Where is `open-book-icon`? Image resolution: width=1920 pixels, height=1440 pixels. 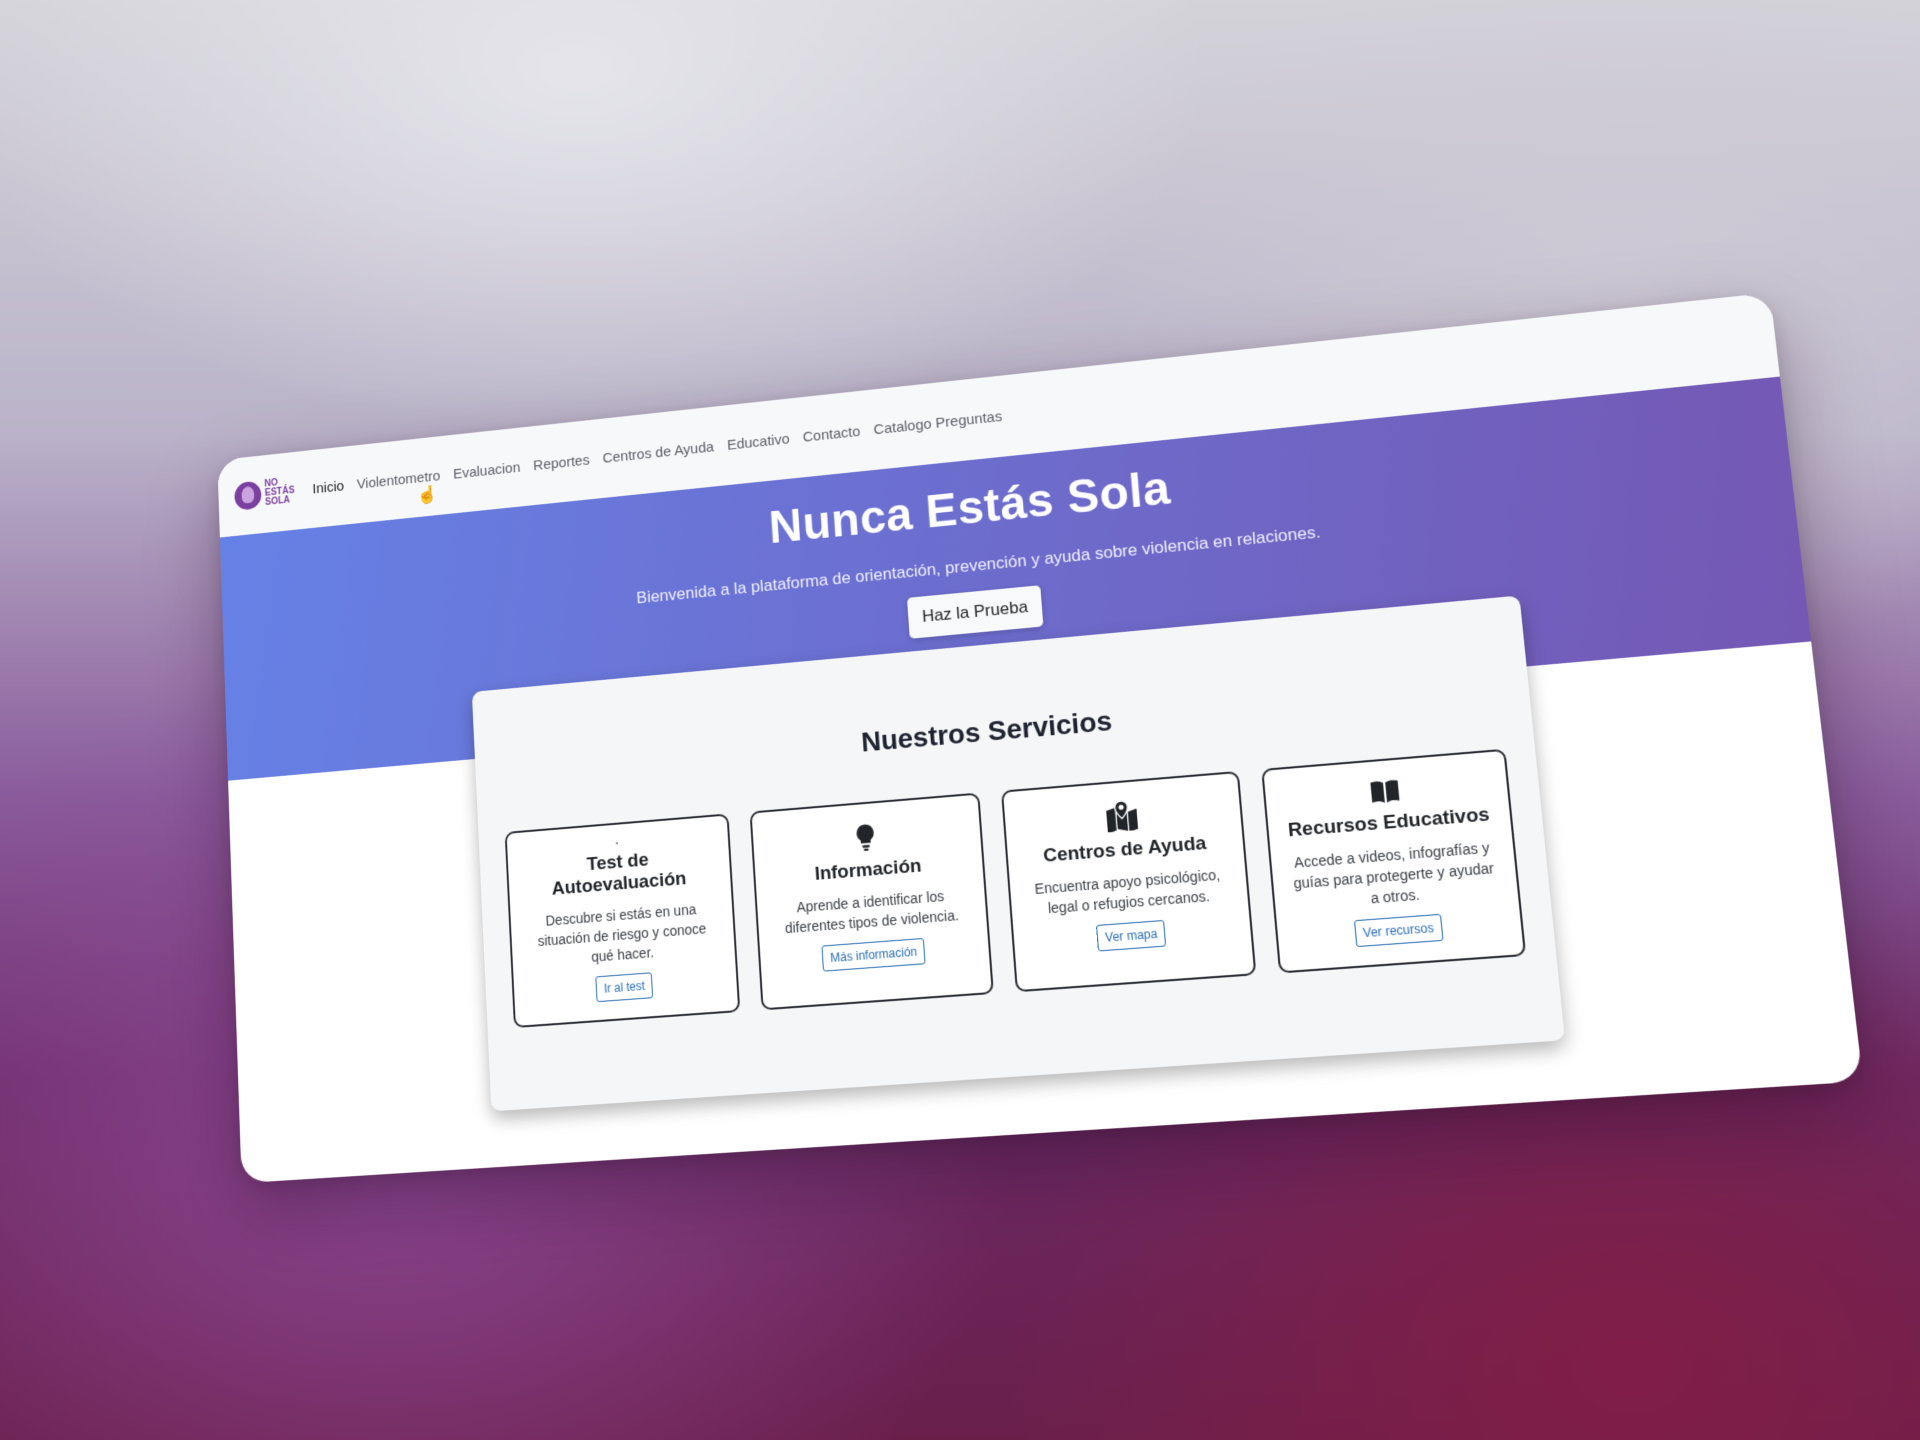
open-book-icon is located at coordinates (1385, 791).